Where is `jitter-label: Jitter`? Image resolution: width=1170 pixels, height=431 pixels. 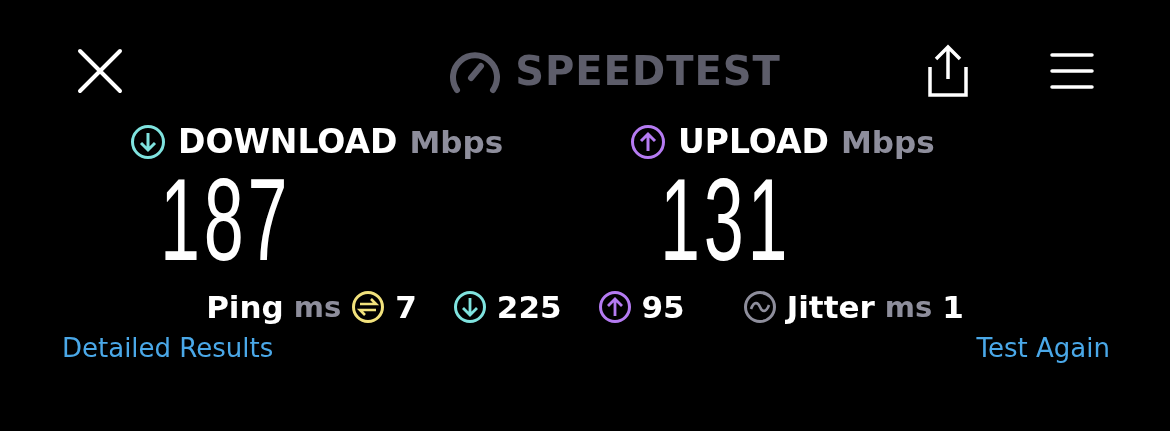
jitter-label: Jitter is located at coordinates (830, 307).